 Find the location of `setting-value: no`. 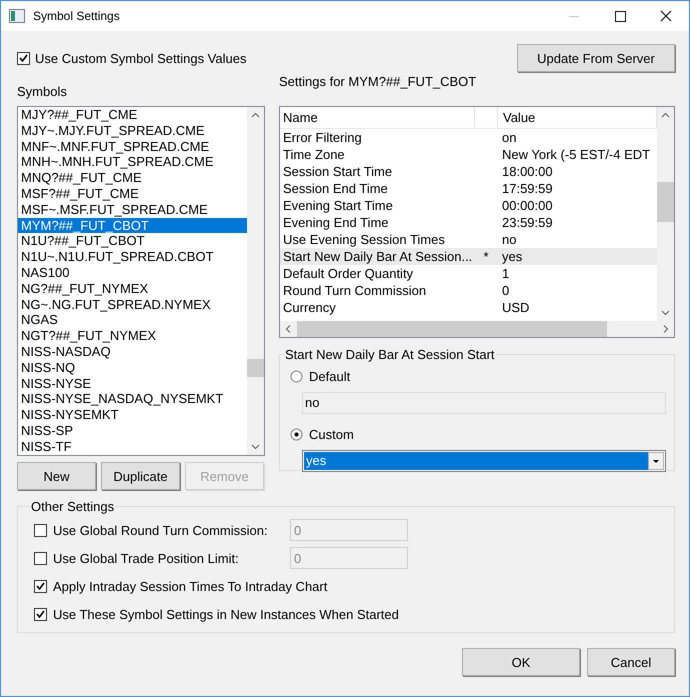

setting-value: no is located at coordinates (577, 239).